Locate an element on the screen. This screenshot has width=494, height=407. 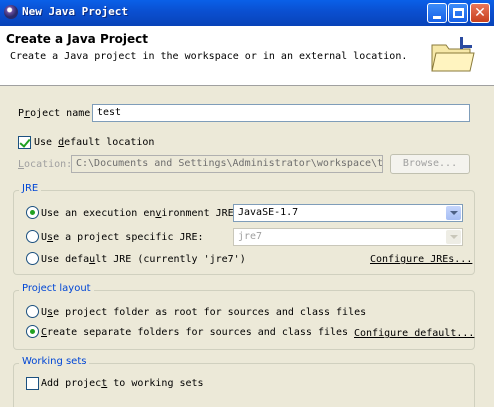
use-default-location-label: Use default location is located at coordinates (94, 142).